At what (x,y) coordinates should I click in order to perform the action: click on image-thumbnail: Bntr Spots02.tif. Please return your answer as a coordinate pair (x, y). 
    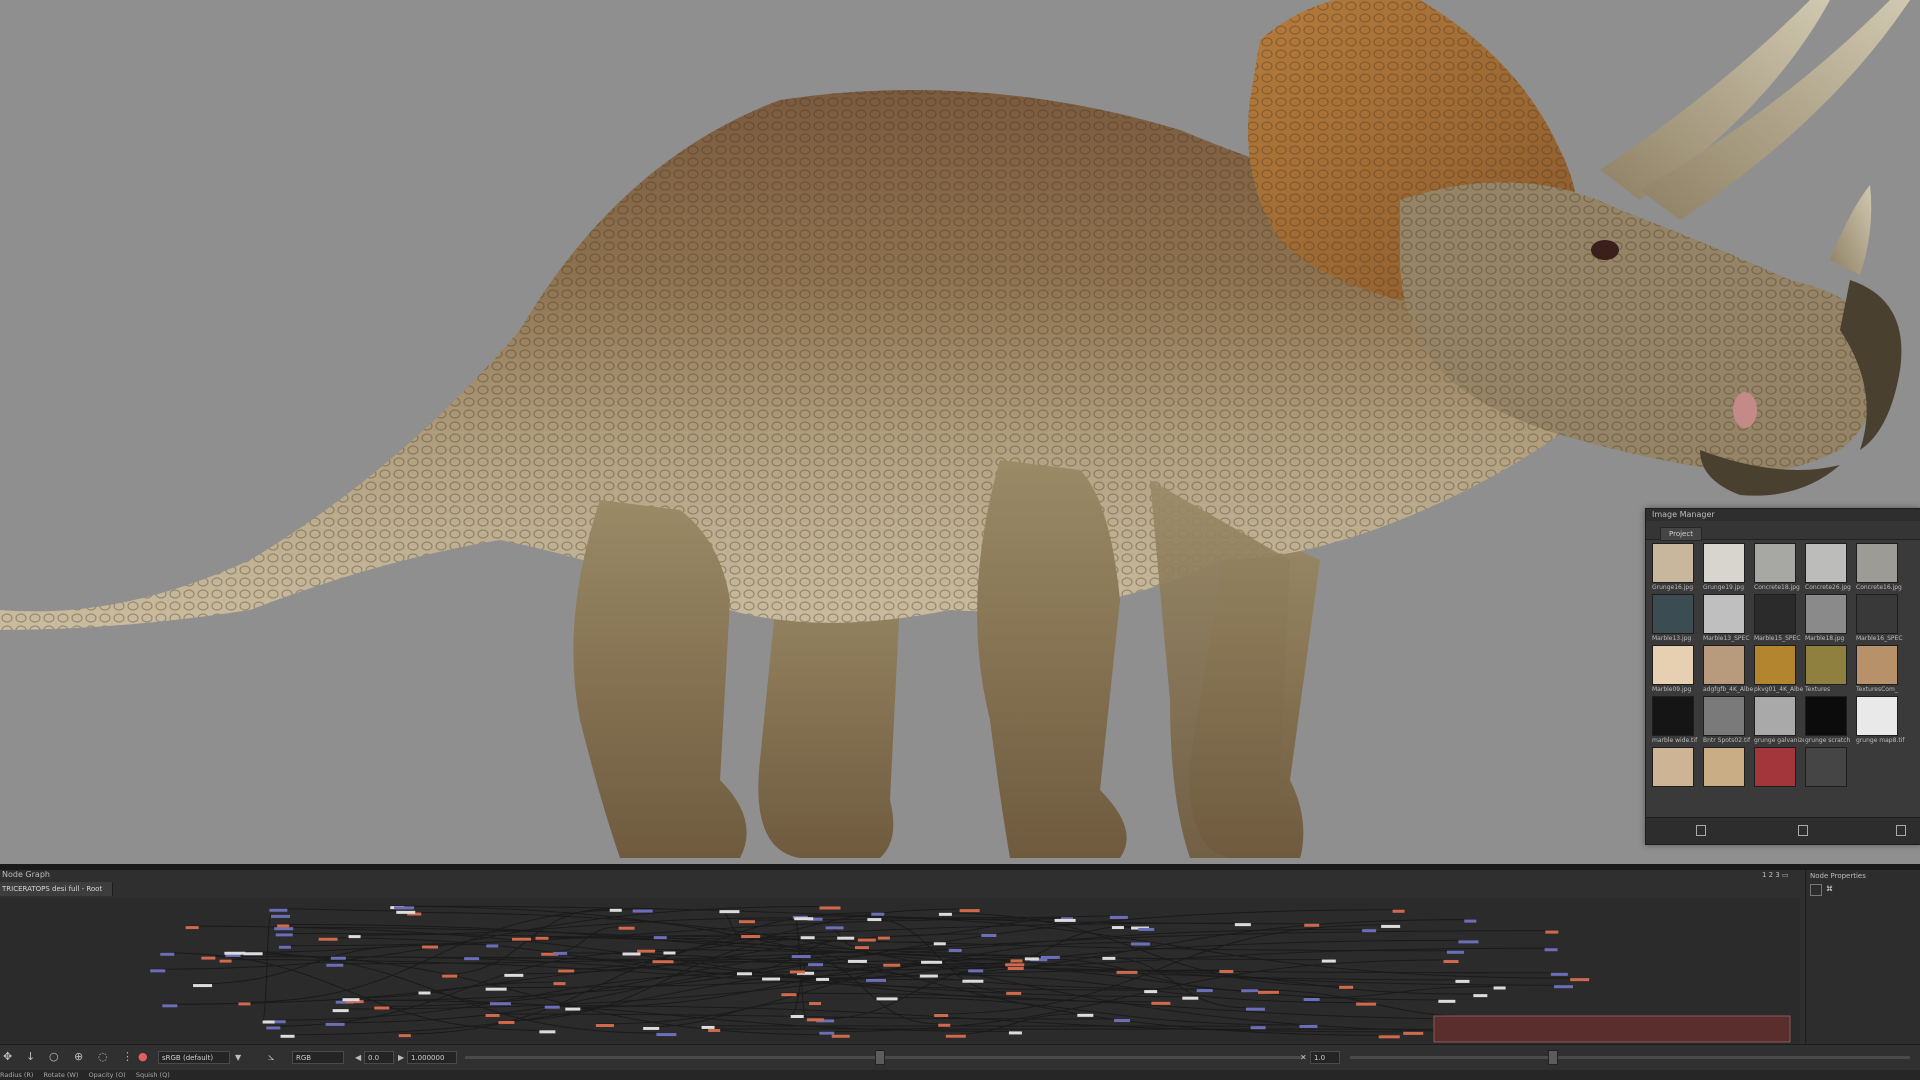
    Looking at the image, I should click on (1726, 722).